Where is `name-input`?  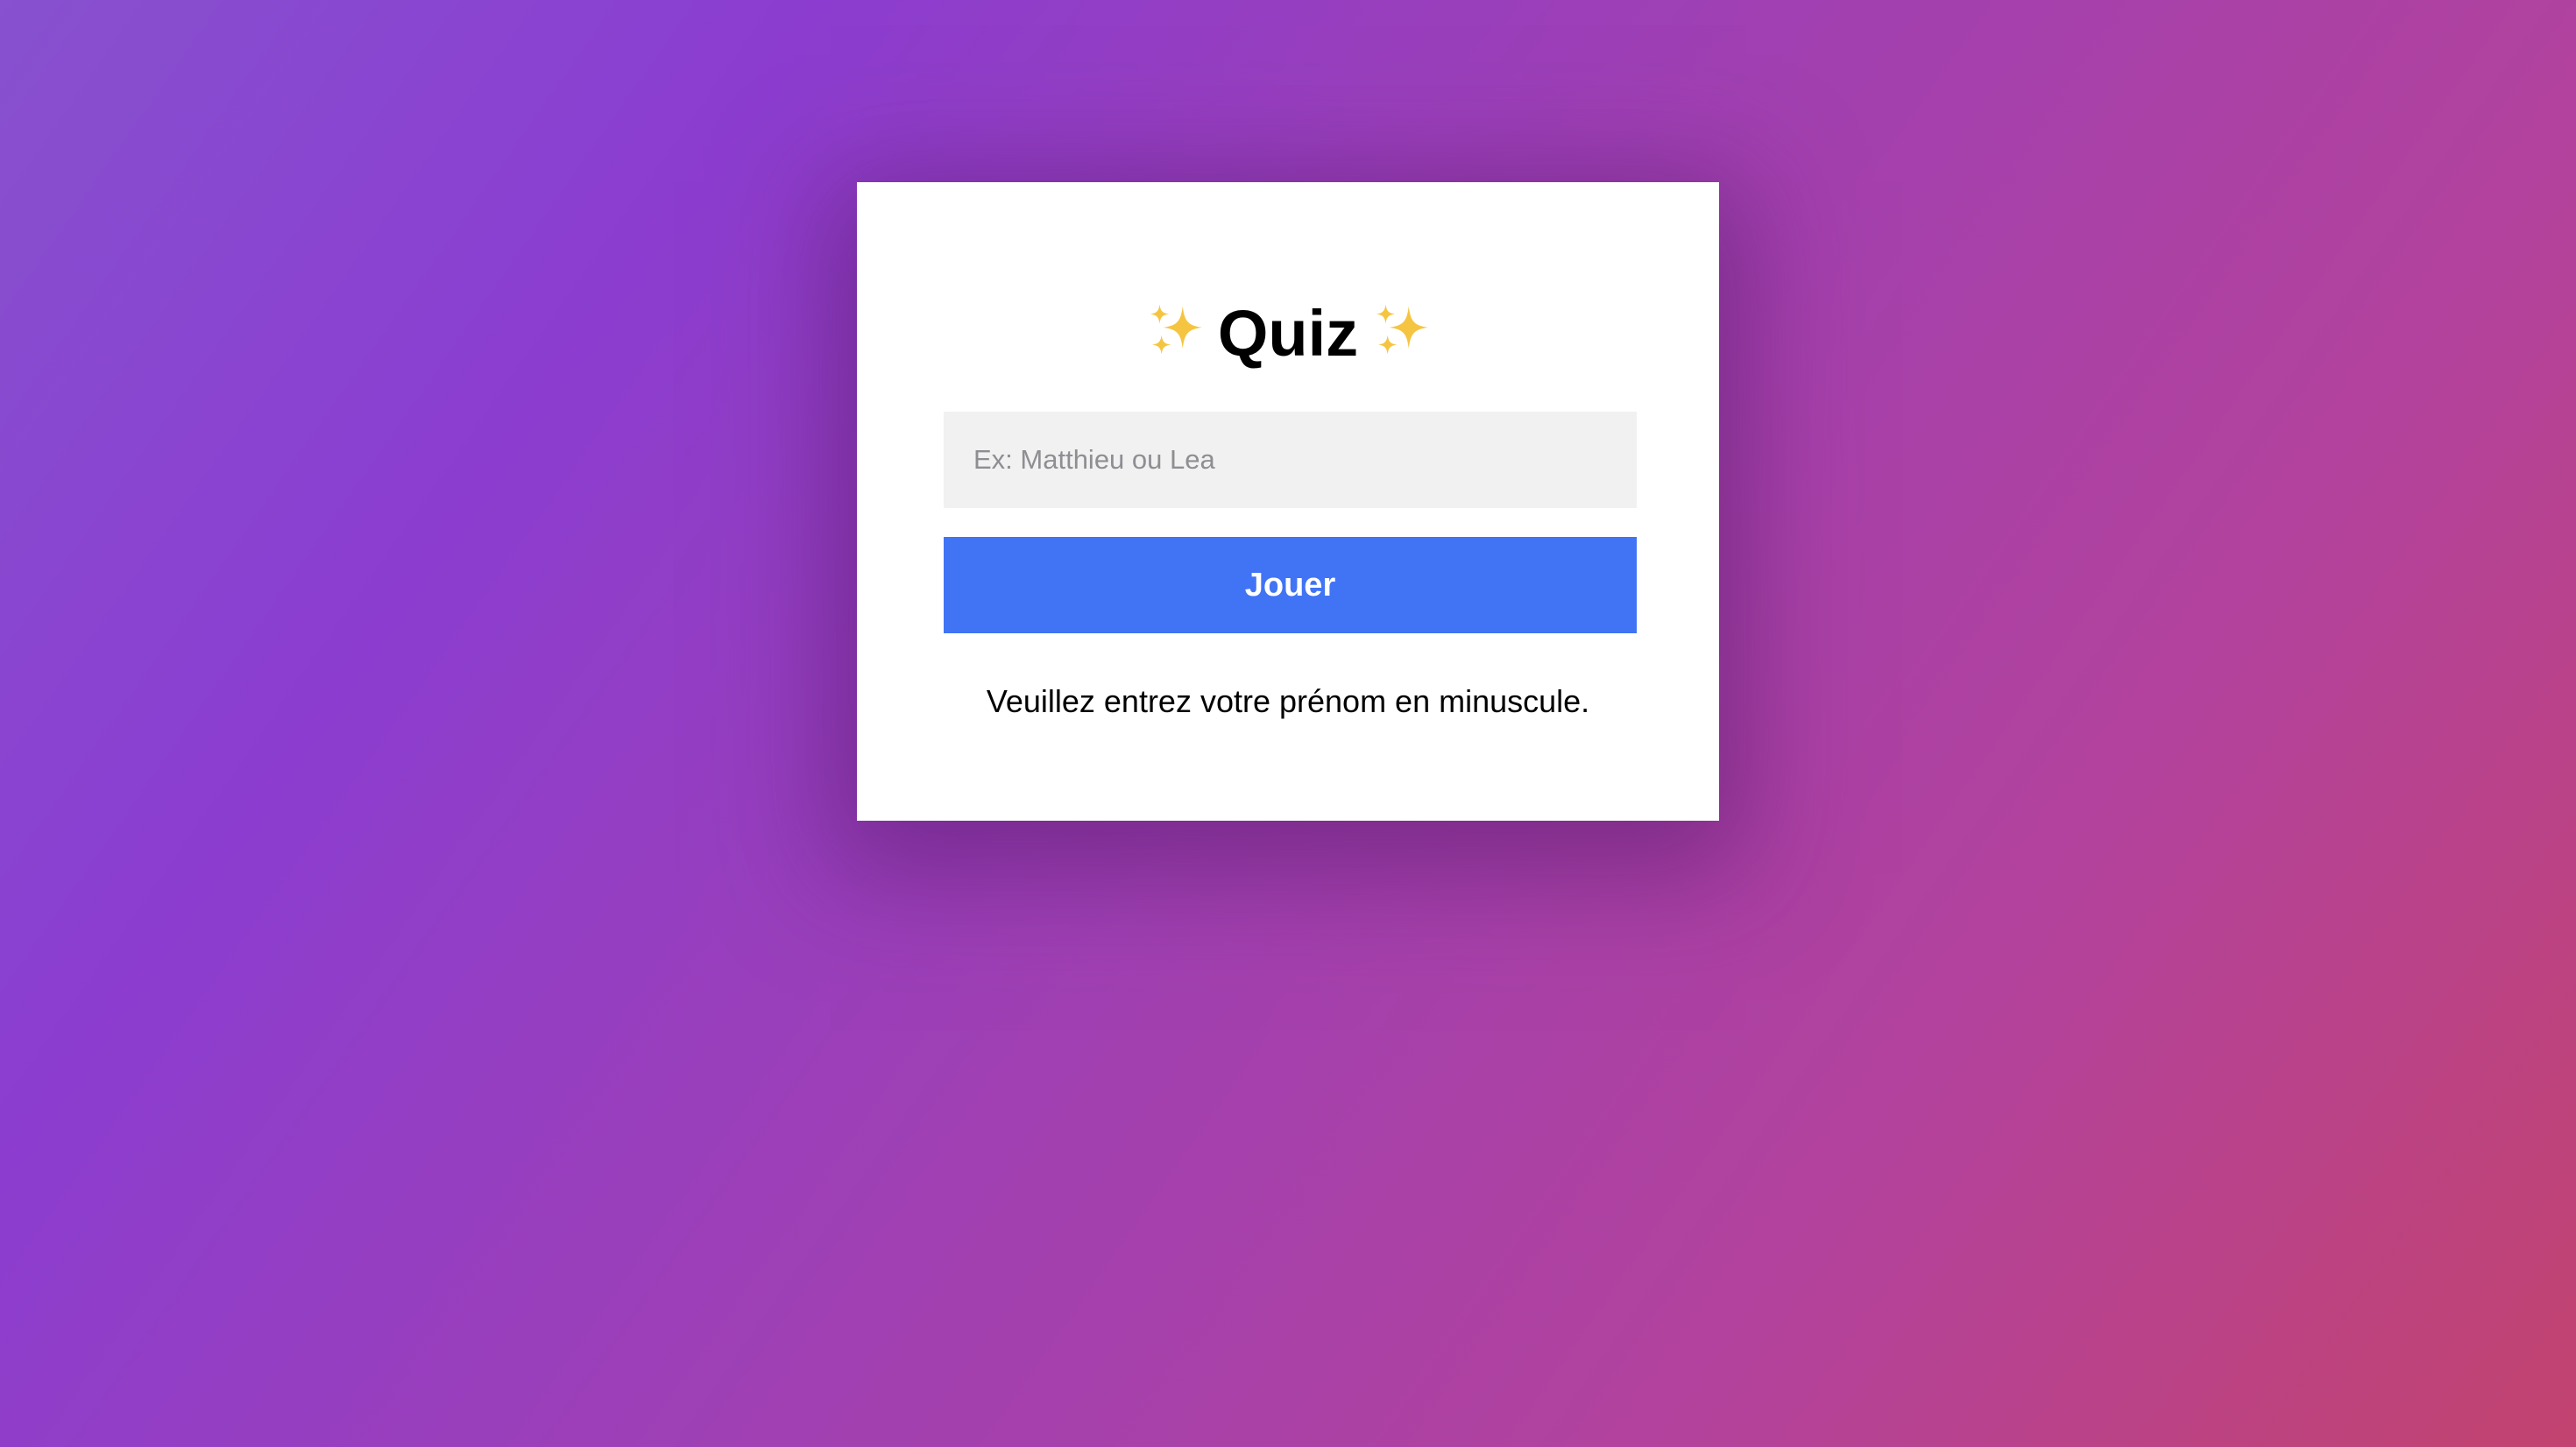 name-input is located at coordinates (1290, 460).